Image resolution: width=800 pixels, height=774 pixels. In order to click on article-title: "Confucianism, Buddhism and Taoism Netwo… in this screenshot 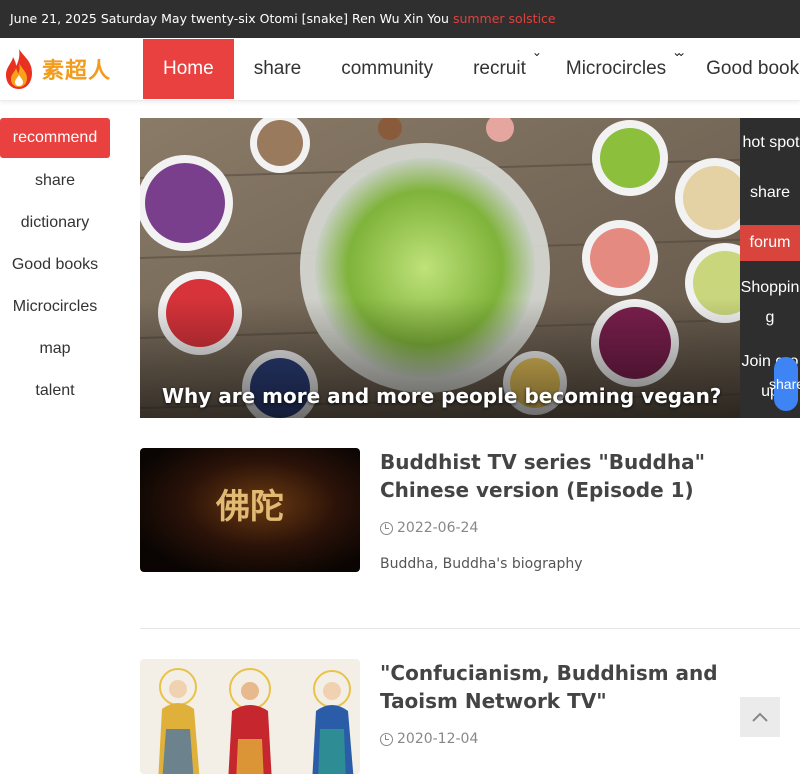, I will do `click(585, 687)`.